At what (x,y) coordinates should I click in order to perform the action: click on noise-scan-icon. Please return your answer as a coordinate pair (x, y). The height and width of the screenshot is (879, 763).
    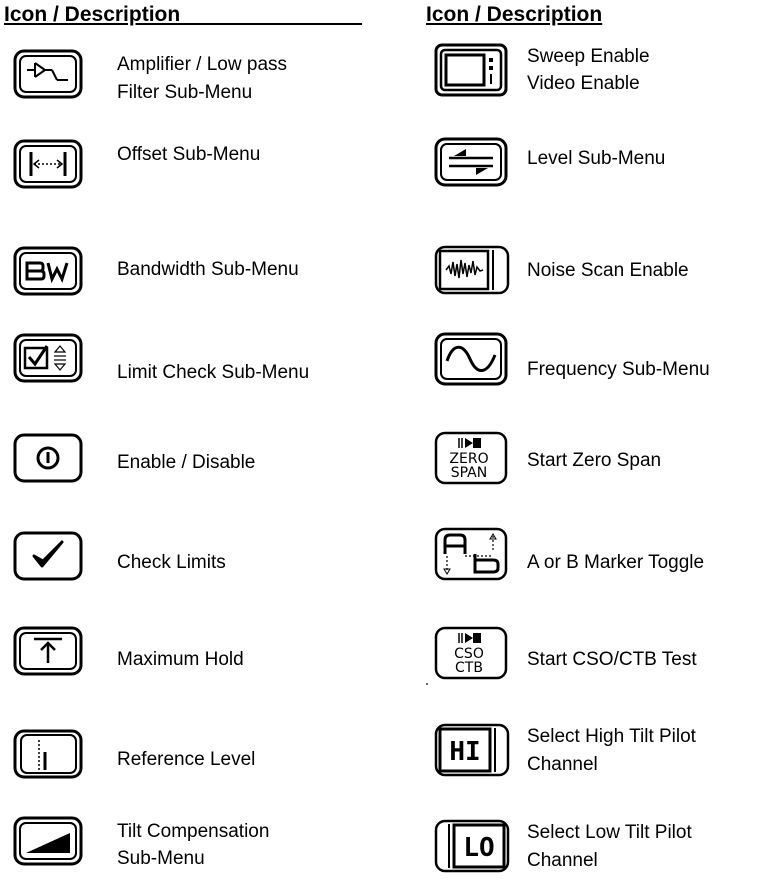
    Looking at the image, I should click on (471, 269).